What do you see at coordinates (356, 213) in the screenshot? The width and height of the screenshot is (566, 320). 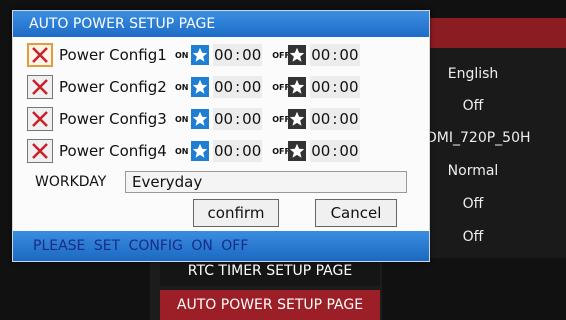 I see `cancel-button: Cancel` at bounding box center [356, 213].